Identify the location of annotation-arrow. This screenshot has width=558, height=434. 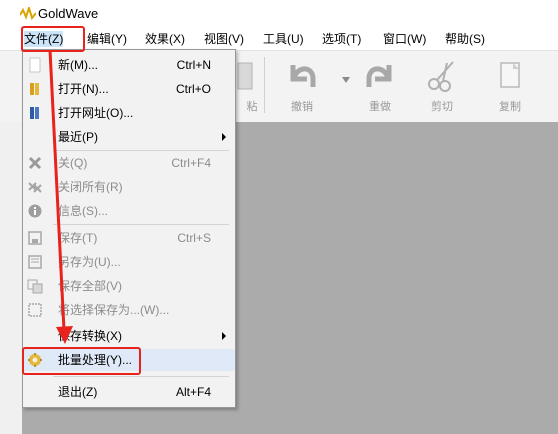
(60, 196).